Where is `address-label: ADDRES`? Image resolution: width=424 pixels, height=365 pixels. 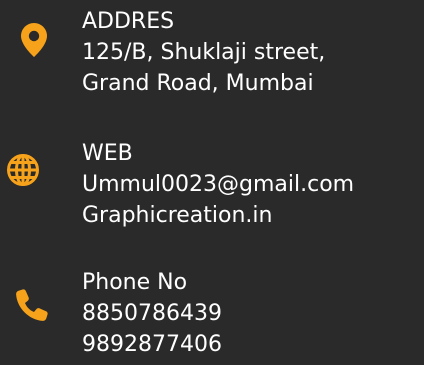 address-label: ADDRES is located at coordinates (128, 21).